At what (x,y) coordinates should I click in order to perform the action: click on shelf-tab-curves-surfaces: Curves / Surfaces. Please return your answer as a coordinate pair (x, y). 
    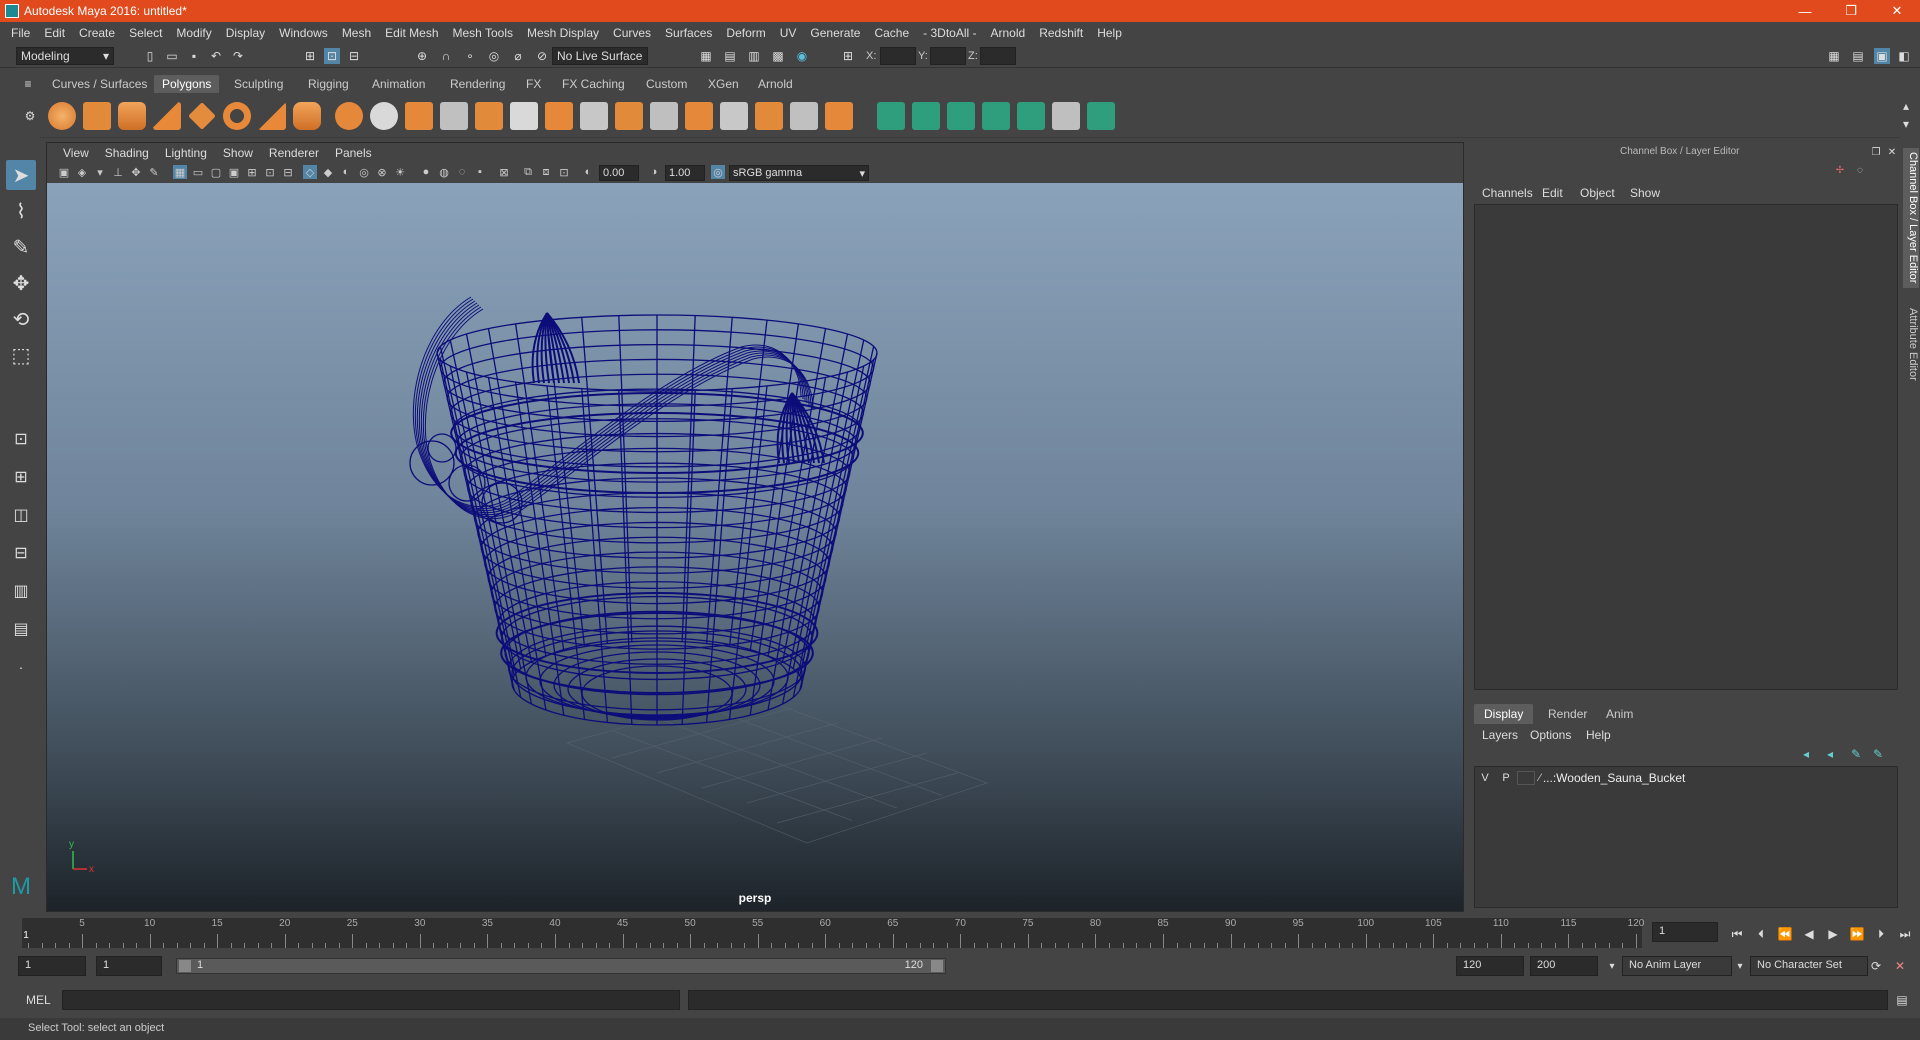
    Looking at the image, I should click on (99, 84).